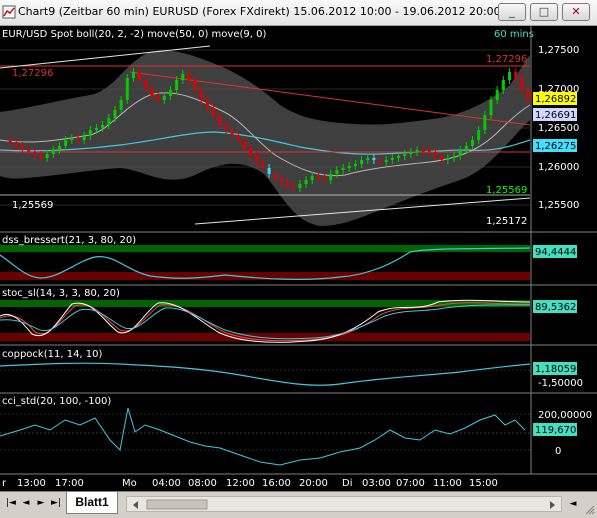  I want to click on cci-label: cci_std(20, 100, -100), so click(56, 401).